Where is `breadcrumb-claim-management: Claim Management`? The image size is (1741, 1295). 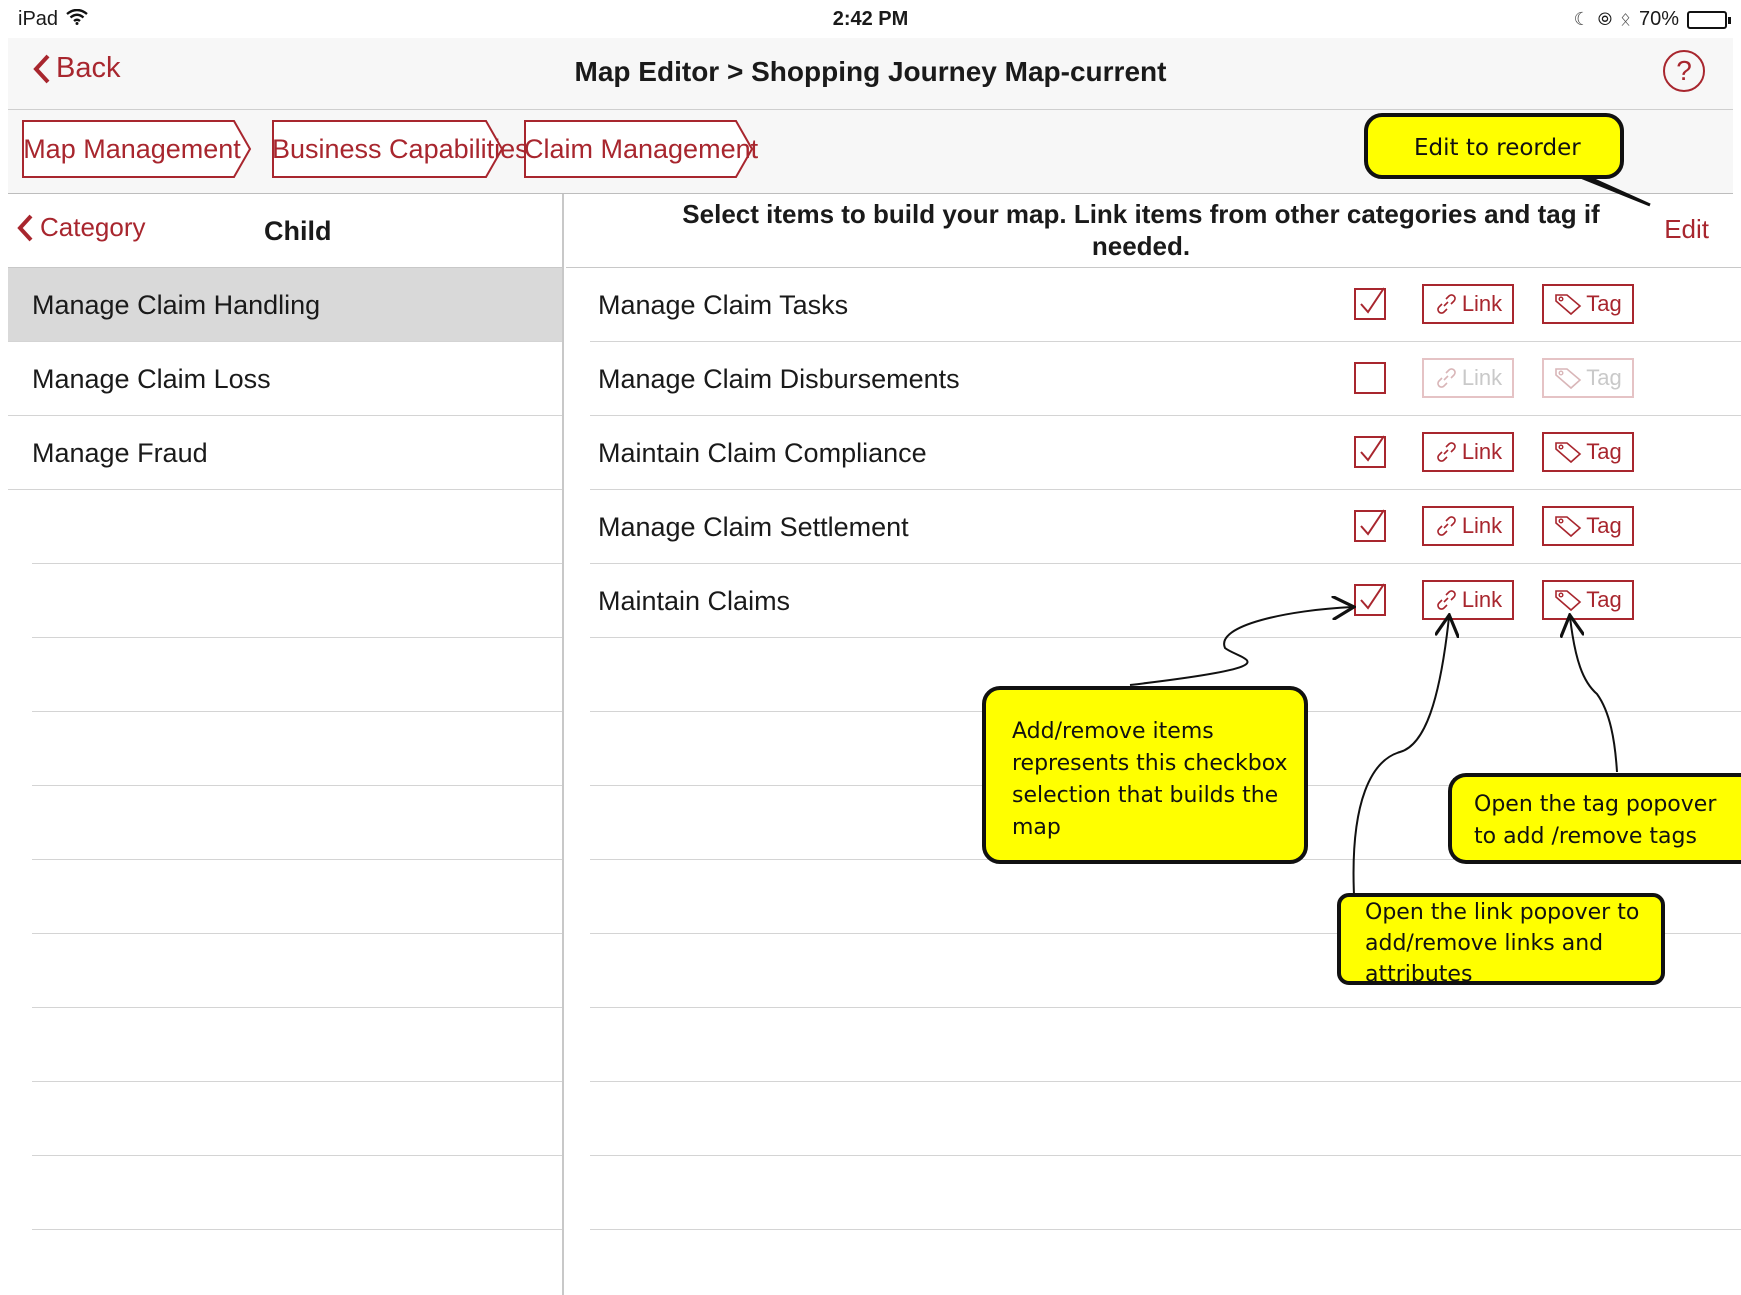 breadcrumb-claim-management: Claim Management is located at coordinates (641, 149).